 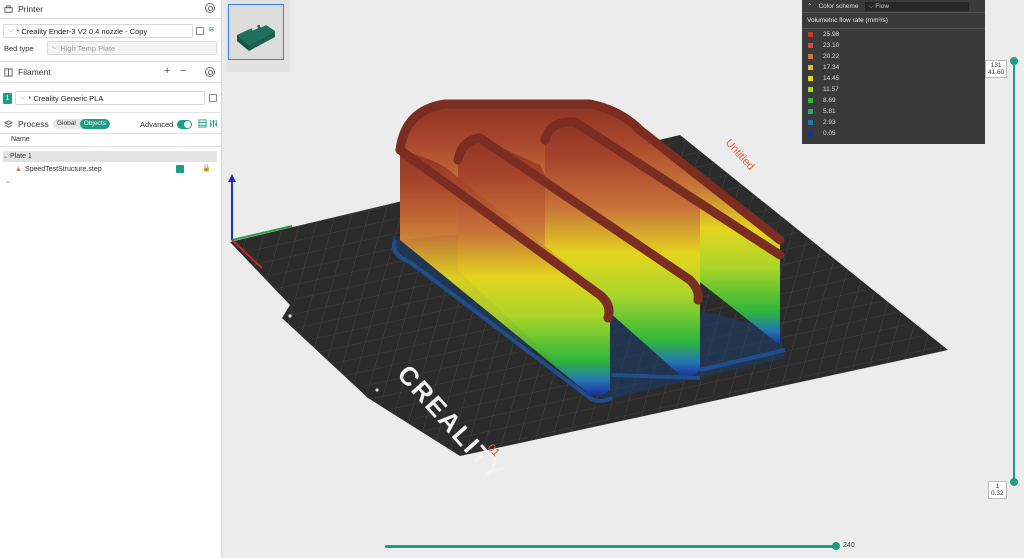 I want to click on plate-row: ⌄ Plate 1, so click(x=110, y=156).